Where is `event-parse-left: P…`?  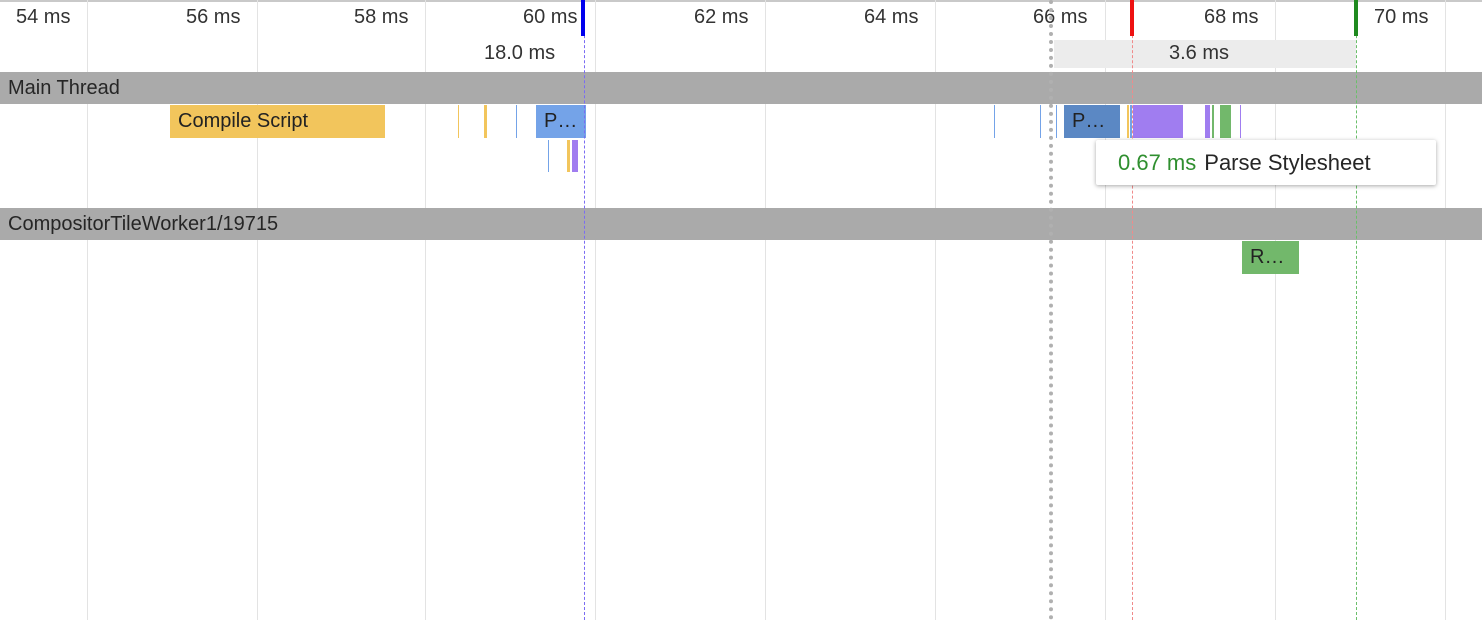 event-parse-left: P… is located at coordinates (561, 121).